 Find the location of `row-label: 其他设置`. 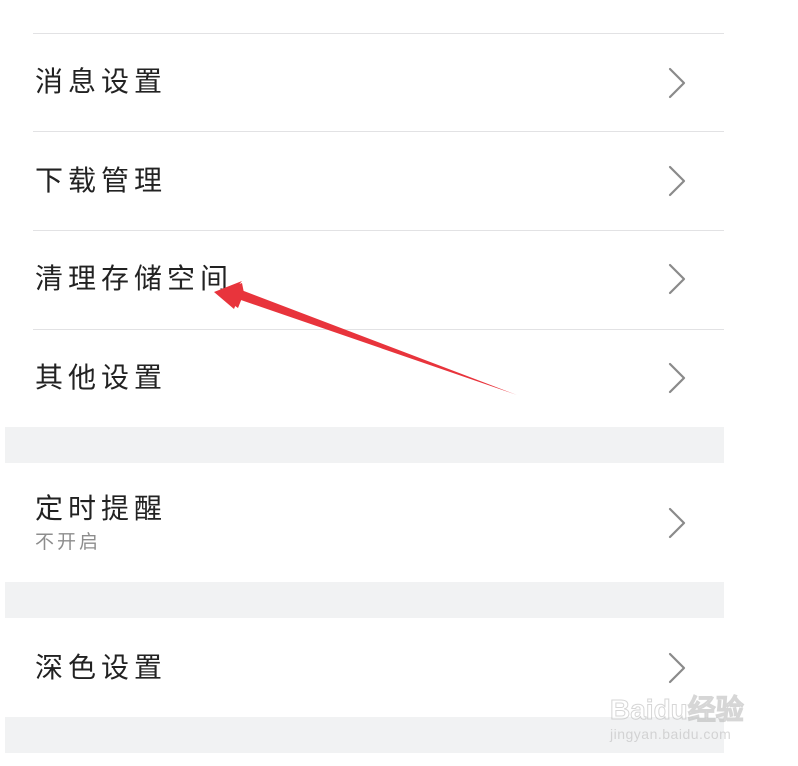

row-label: 其他设置 is located at coordinates (101, 377).